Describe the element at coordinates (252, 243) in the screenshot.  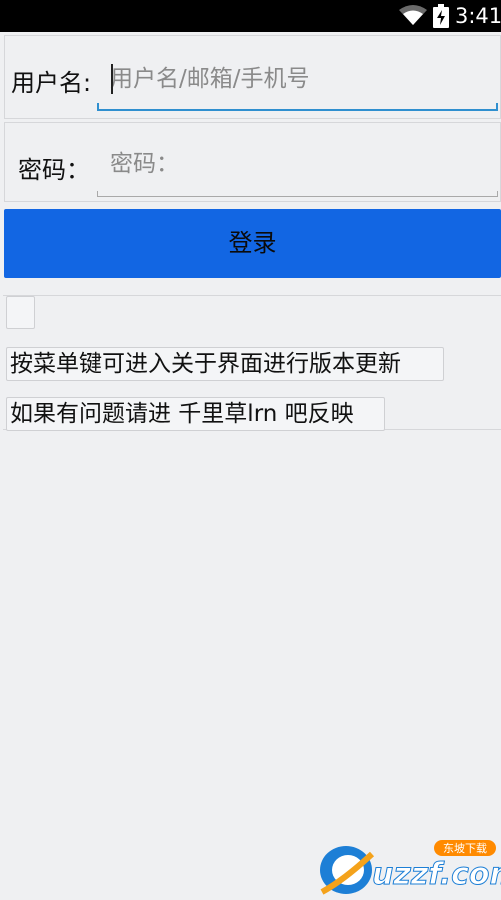
I see `login-button: 登录` at that location.